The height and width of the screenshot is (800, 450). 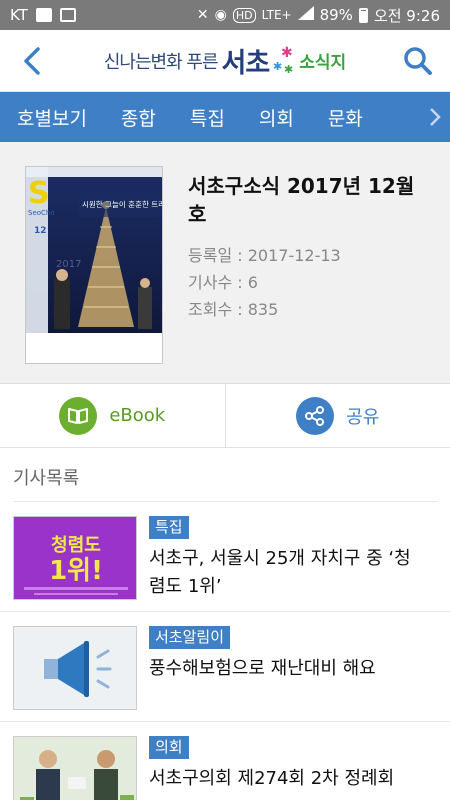 What do you see at coordinates (337, 415) in the screenshot?
I see `share-button: 공유` at bounding box center [337, 415].